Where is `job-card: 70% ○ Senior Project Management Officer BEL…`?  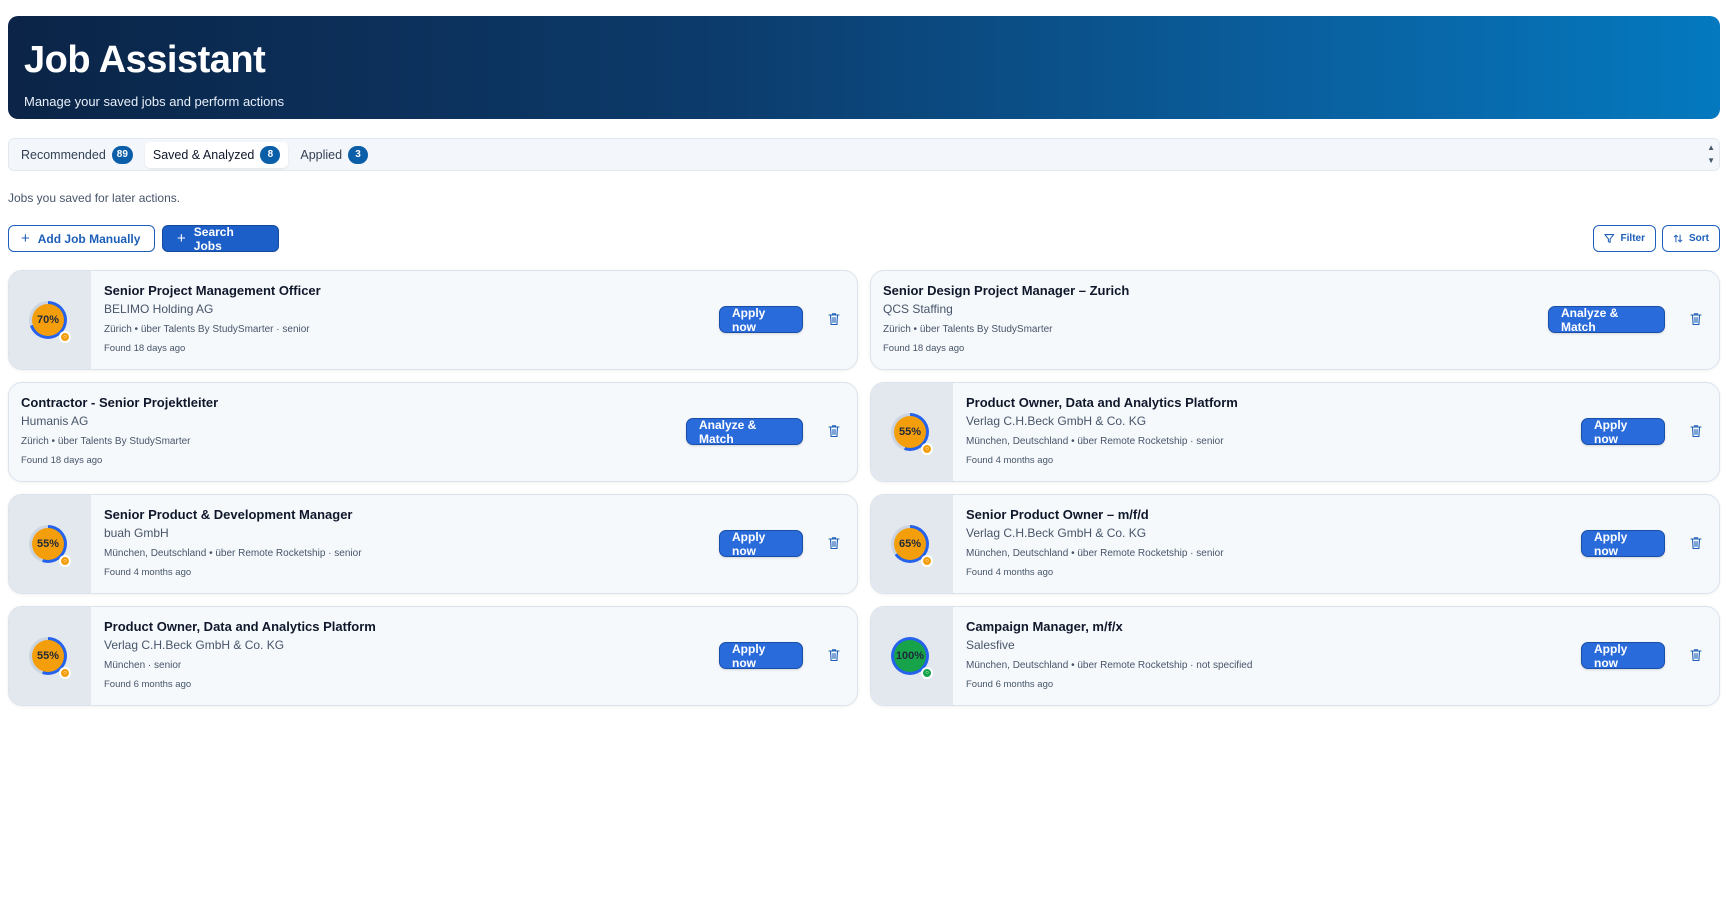 job-card: 70% ○ Senior Project Management Officer BEL… is located at coordinates (433, 320).